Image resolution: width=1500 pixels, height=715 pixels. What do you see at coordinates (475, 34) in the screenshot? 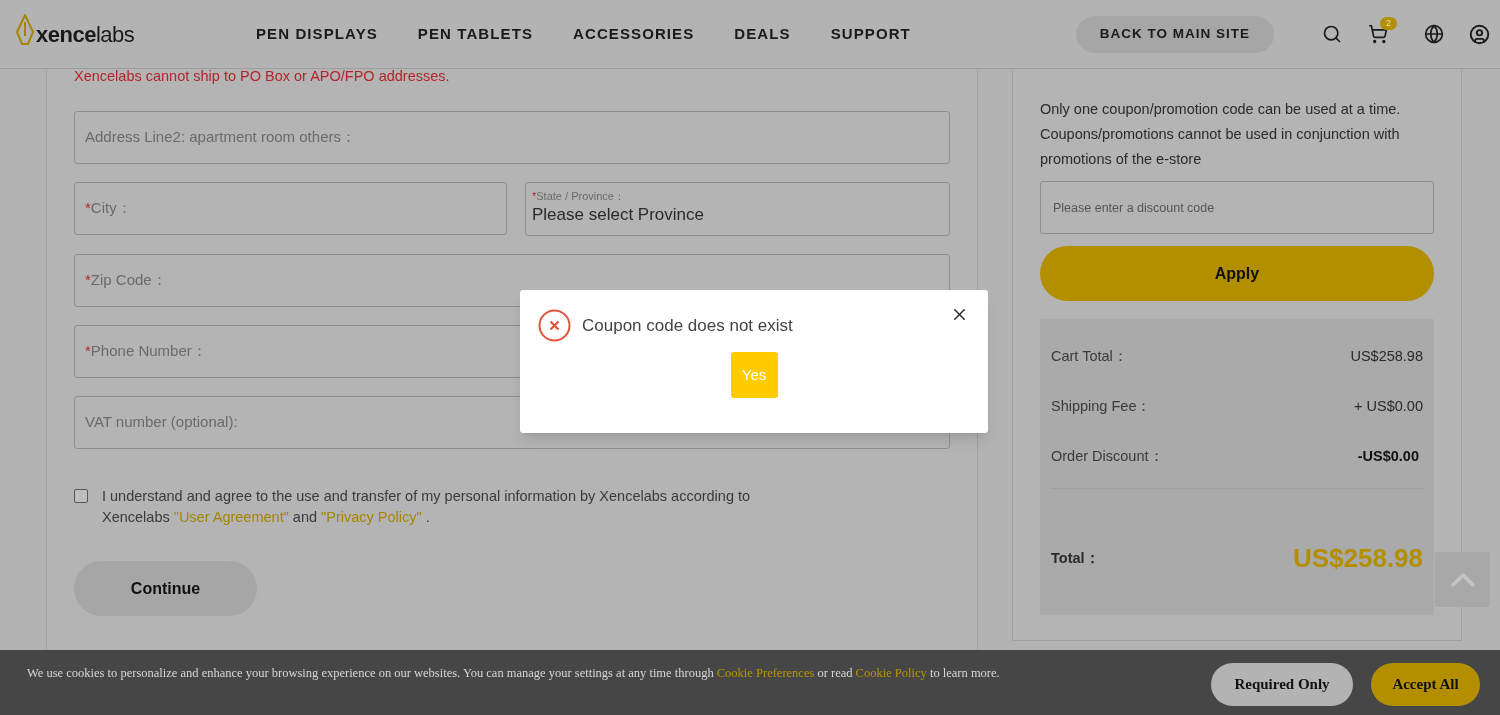
I see `nav-link: PEN TABLETS` at bounding box center [475, 34].